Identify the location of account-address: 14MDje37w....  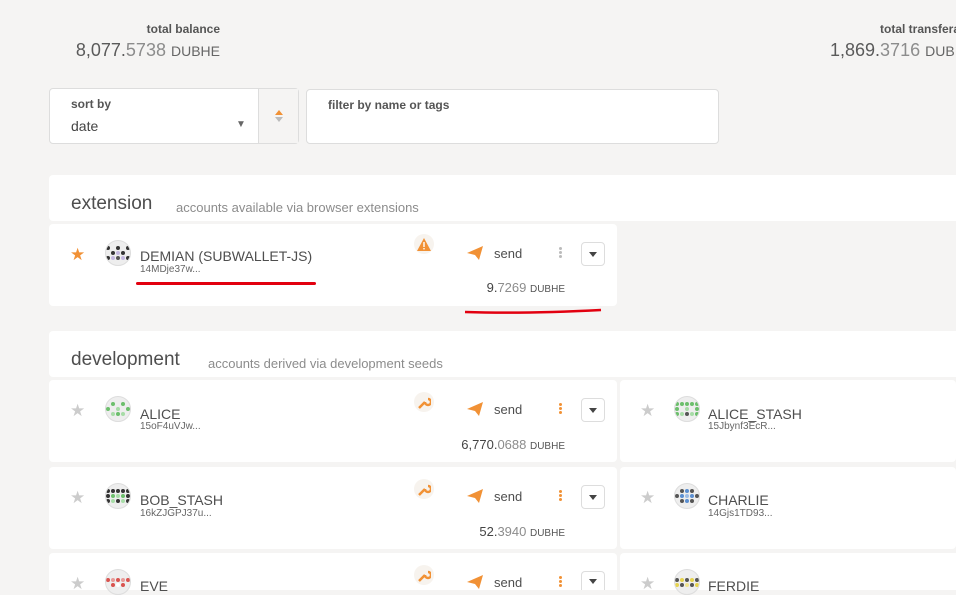
(170, 269).